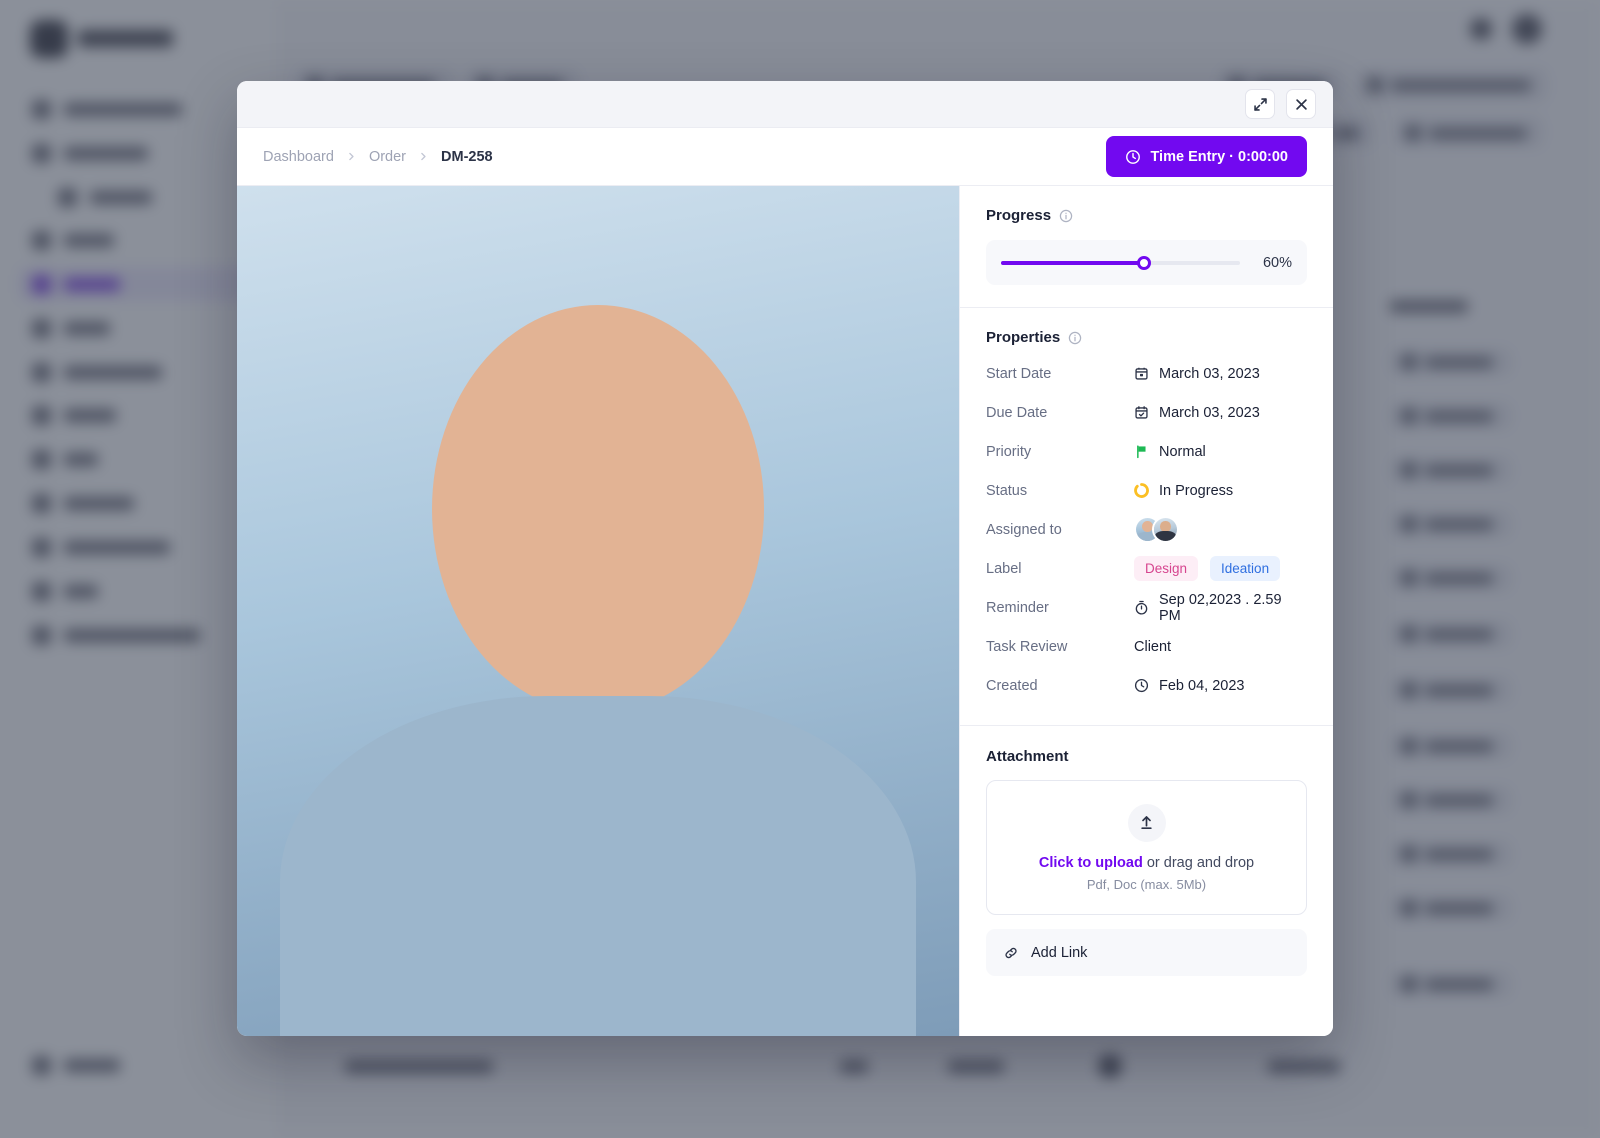  What do you see at coordinates (1019, 215) in the screenshot?
I see `progress-heading: Progress` at bounding box center [1019, 215].